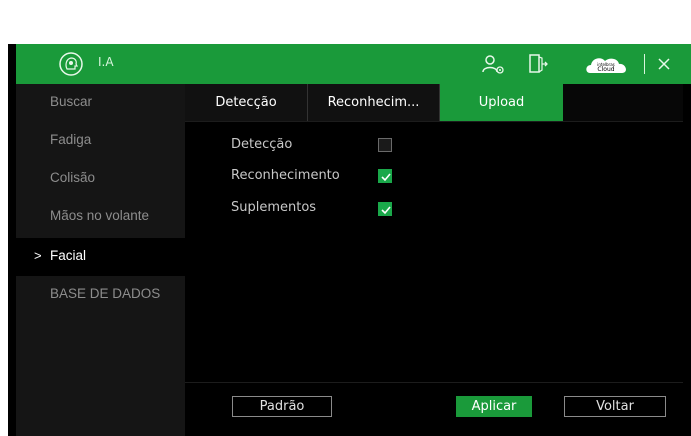  I want to click on sidebar-item-buscar: Buscar, so click(100, 103).